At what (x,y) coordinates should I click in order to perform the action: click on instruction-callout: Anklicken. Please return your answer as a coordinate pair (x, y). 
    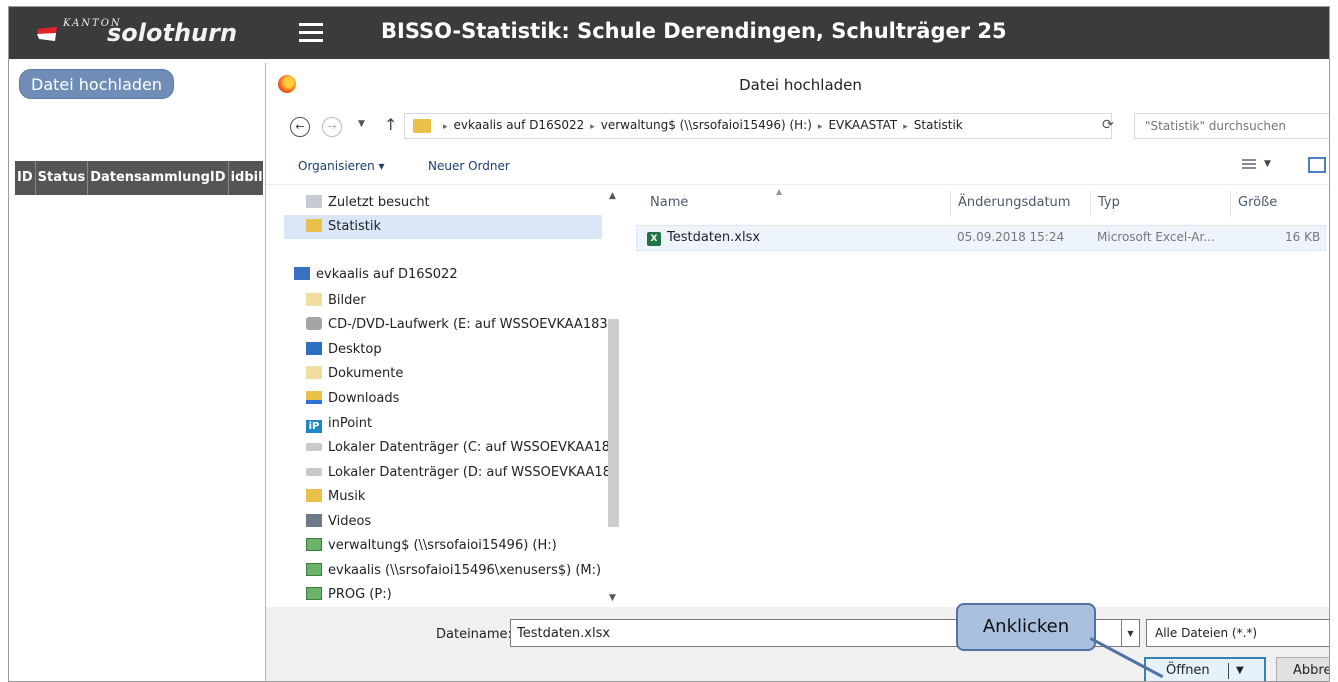
    Looking at the image, I should click on (1026, 627).